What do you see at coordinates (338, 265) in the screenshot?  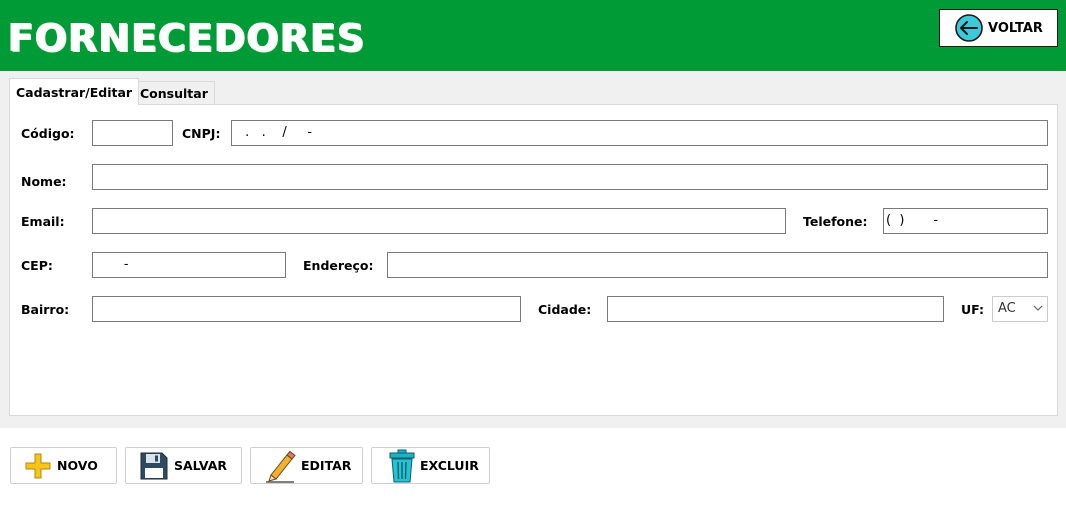 I see `endereco-label: Endereço:` at bounding box center [338, 265].